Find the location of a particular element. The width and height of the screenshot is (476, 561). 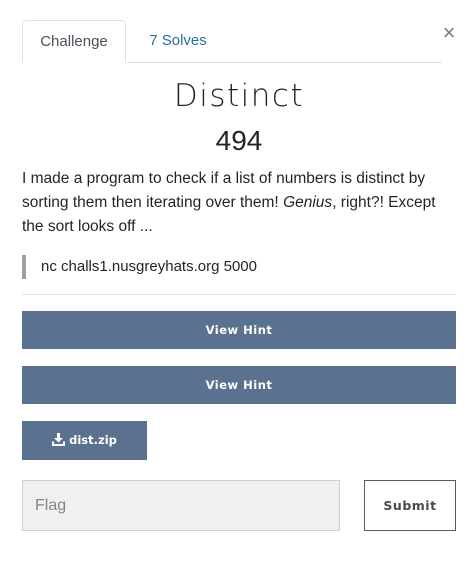

flag-input is located at coordinates (181, 505).